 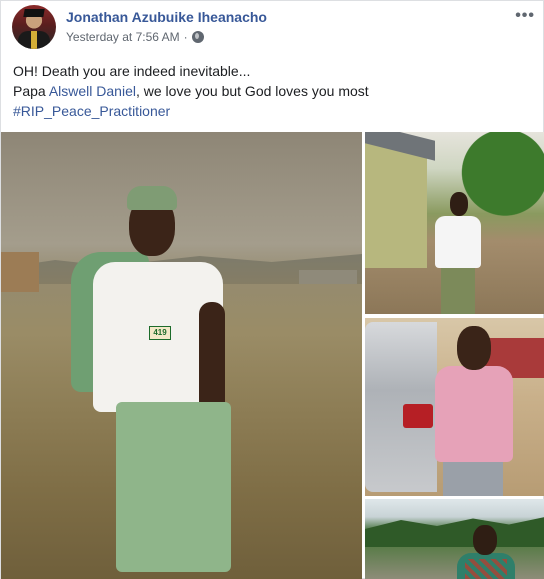 I want to click on hashtag-link: #RIP_Peace_Practitioner, so click(x=273, y=111).